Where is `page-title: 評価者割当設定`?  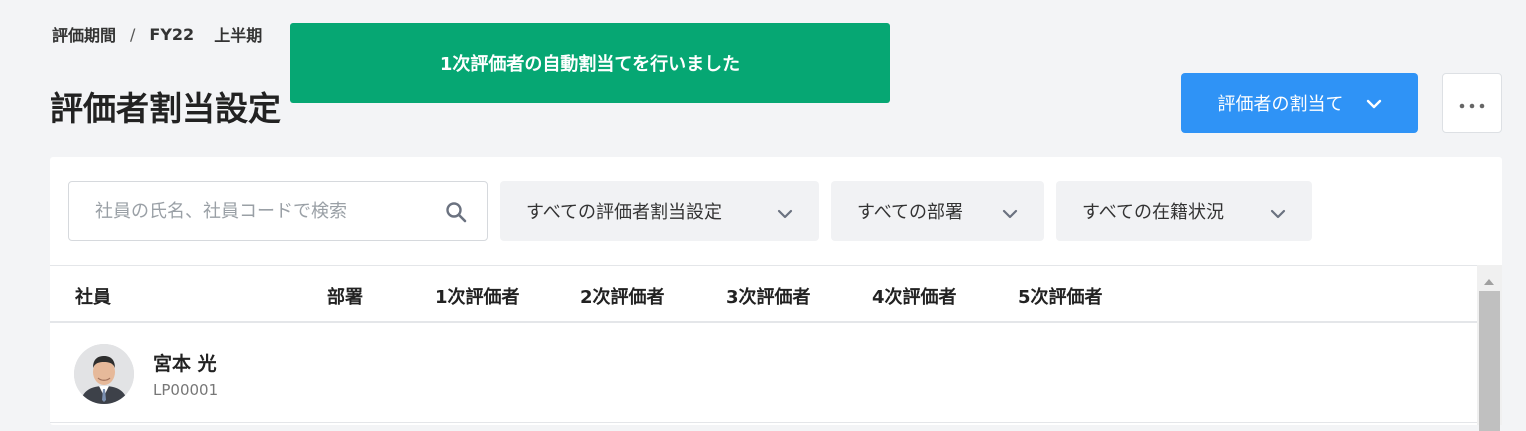 page-title: 評価者割当設定 is located at coordinates (165, 108).